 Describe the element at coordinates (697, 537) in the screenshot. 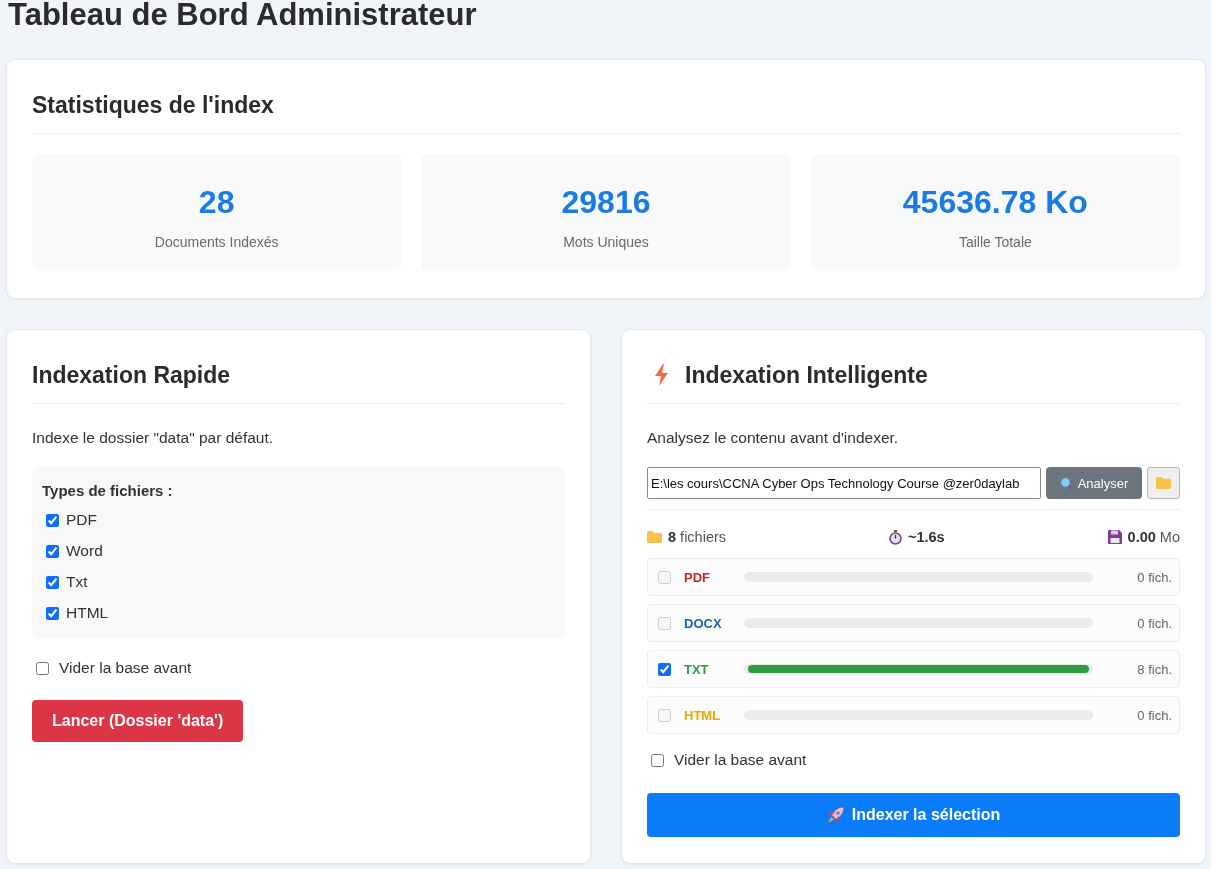

I see `file-count-text: 8 fichiers` at that location.